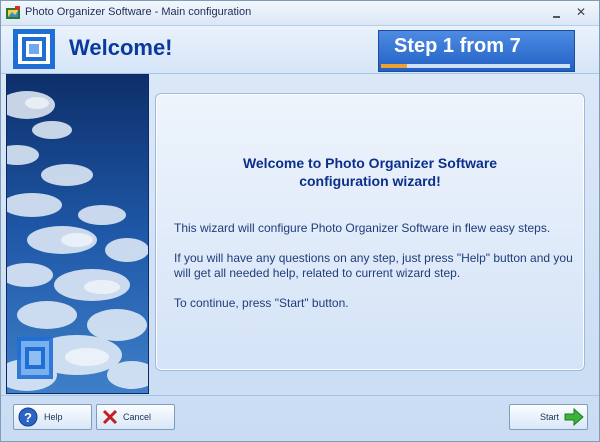 The width and height of the screenshot is (600, 442). I want to click on cancel-button-label: Cancel, so click(137, 417).